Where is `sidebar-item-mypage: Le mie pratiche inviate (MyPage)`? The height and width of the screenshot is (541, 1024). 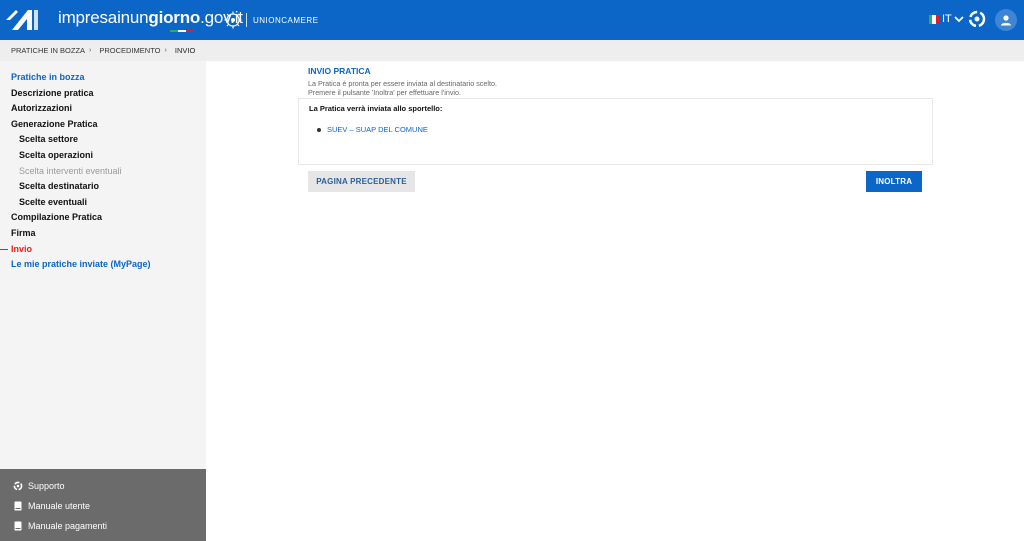 sidebar-item-mypage: Le mie pratiche inviate (MyPage) is located at coordinates (103, 265).